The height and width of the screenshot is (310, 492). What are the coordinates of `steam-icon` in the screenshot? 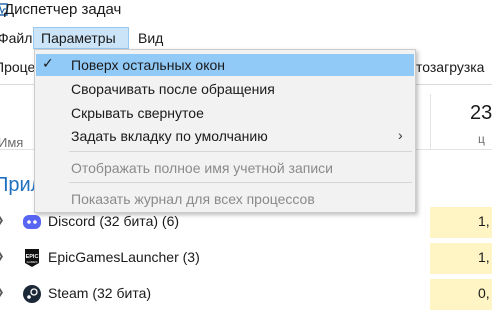 It's located at (32, 294).